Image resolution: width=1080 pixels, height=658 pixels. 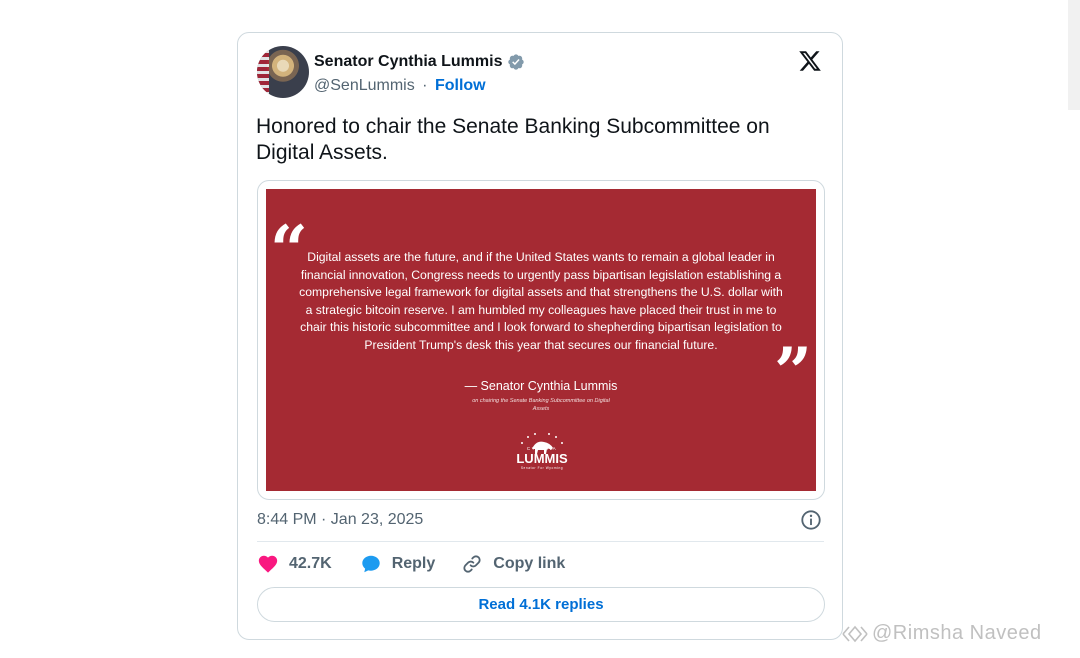 What do you see at coordinates (542, 468) in the screenshot?
I see `logo-sub-text: Senator For Wyoming` at bounding box center [542, 468].